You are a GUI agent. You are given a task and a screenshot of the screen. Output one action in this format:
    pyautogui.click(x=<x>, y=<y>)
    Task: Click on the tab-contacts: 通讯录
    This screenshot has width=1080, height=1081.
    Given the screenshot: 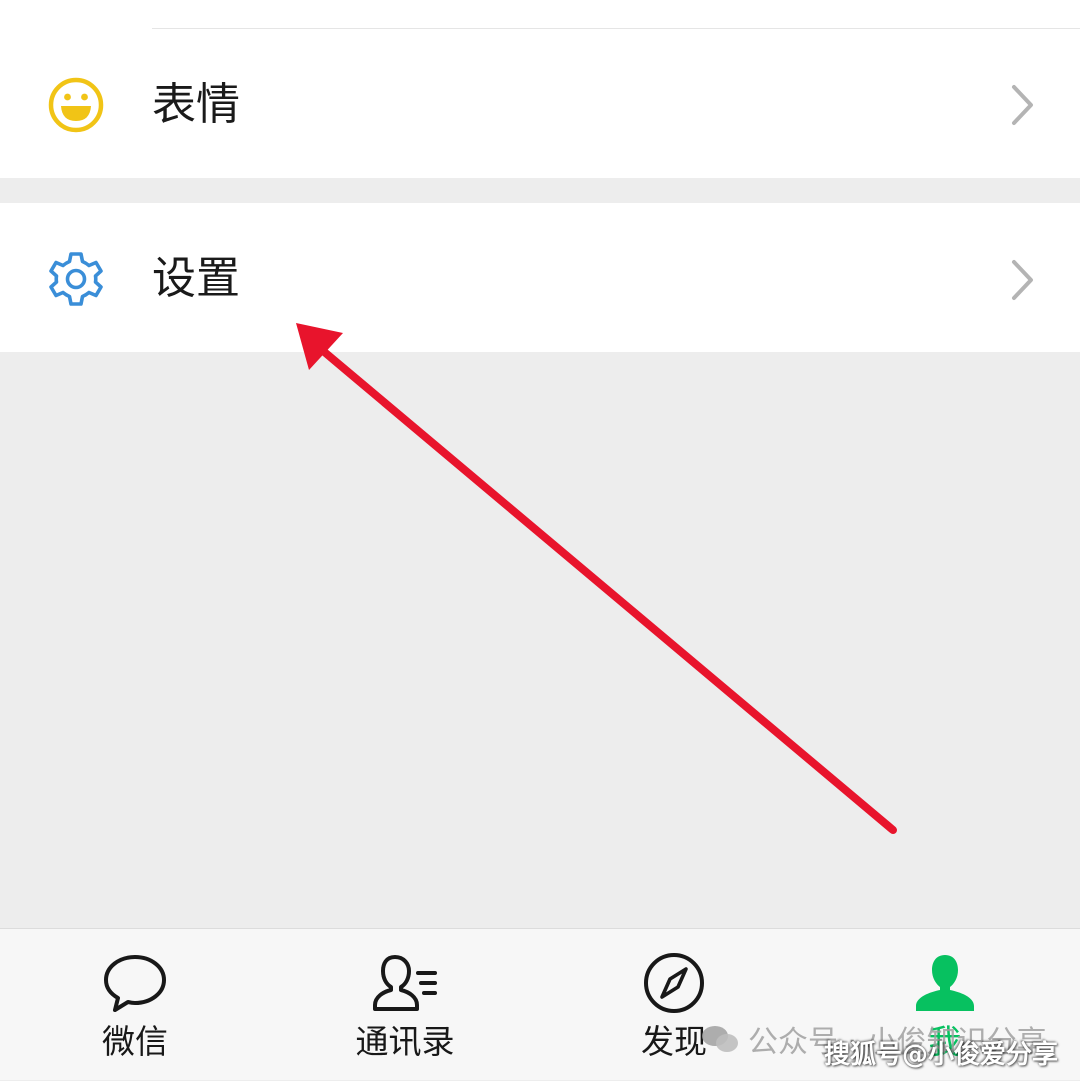 What is the action you would take?
    pyautogui.click(x=405, y=1005)
    